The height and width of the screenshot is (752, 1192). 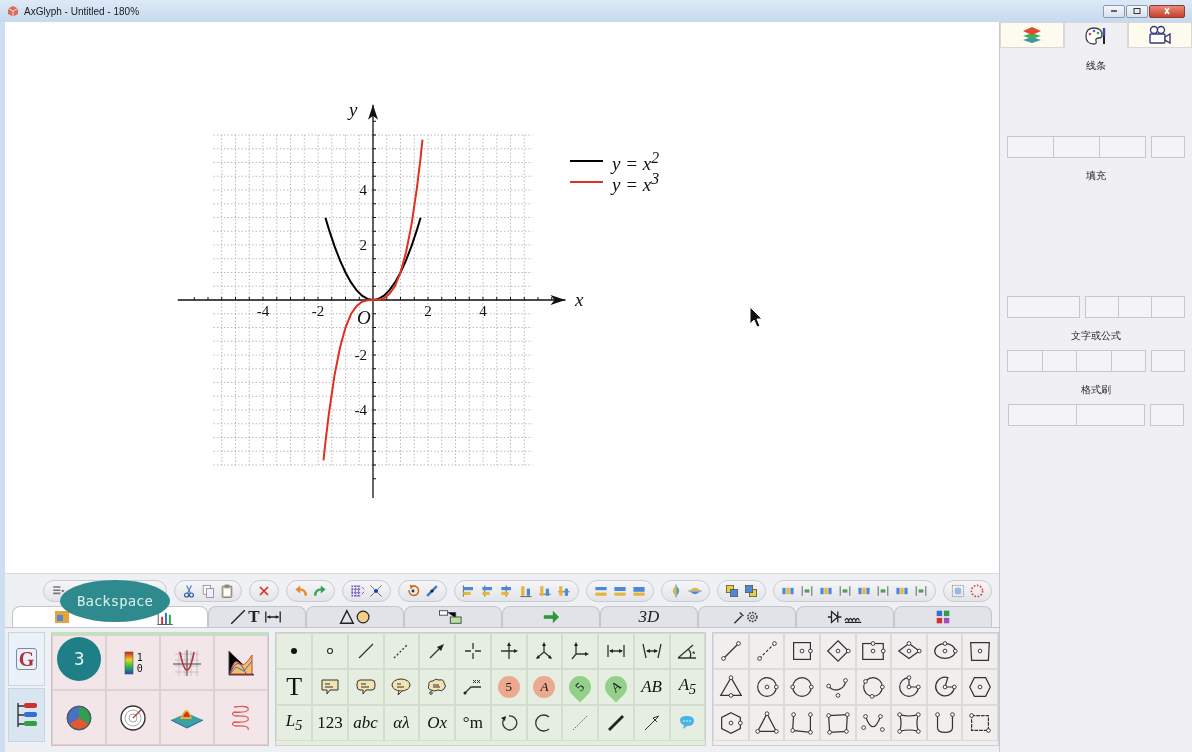 I want to click on tool-symbol: 123, so click(x=330, y=723).